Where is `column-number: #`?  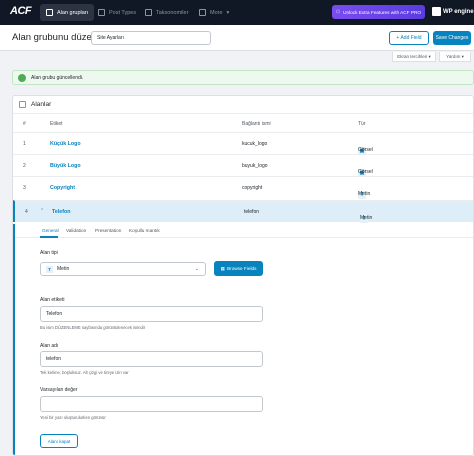 column-number: # is located at coordinates (24, 124).